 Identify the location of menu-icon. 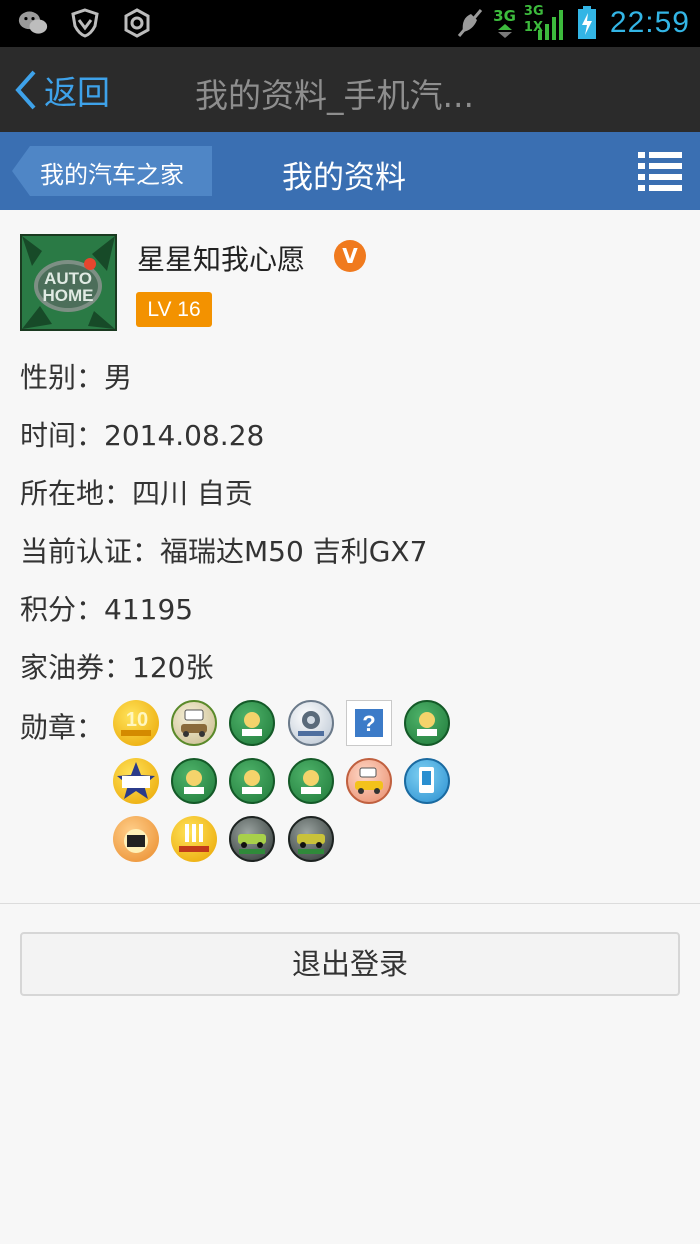
(660, 171).